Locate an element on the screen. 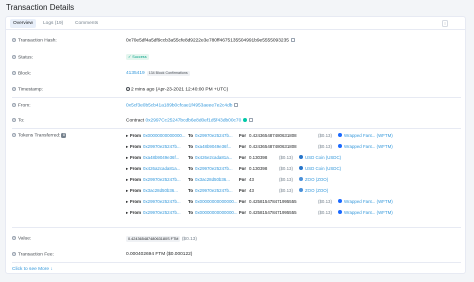  click-to-see-more-link: Click to see More ↓ is located at coordinates (32, 269).